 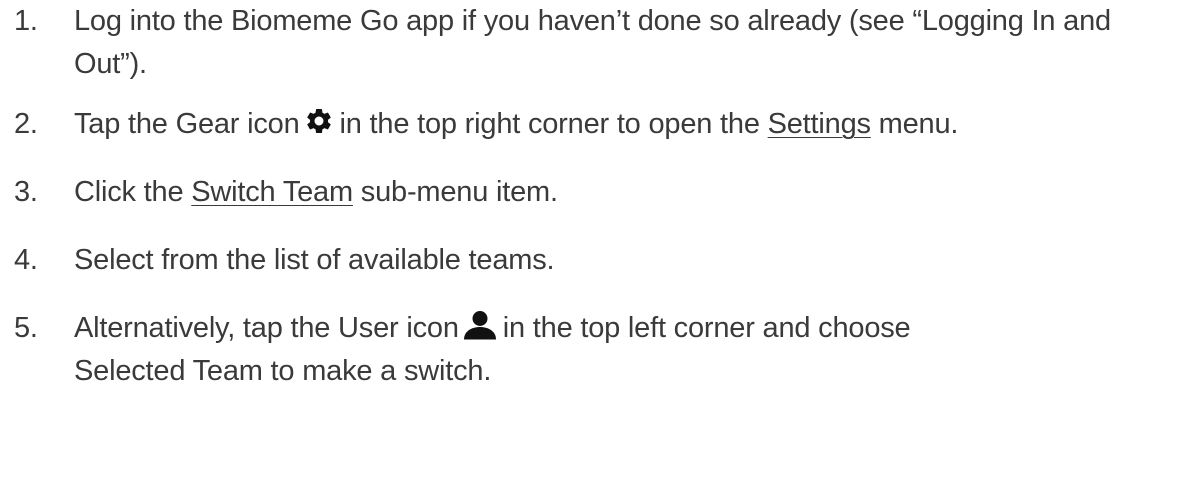 I want to click on gear-icon, so click(x=319, y=121).